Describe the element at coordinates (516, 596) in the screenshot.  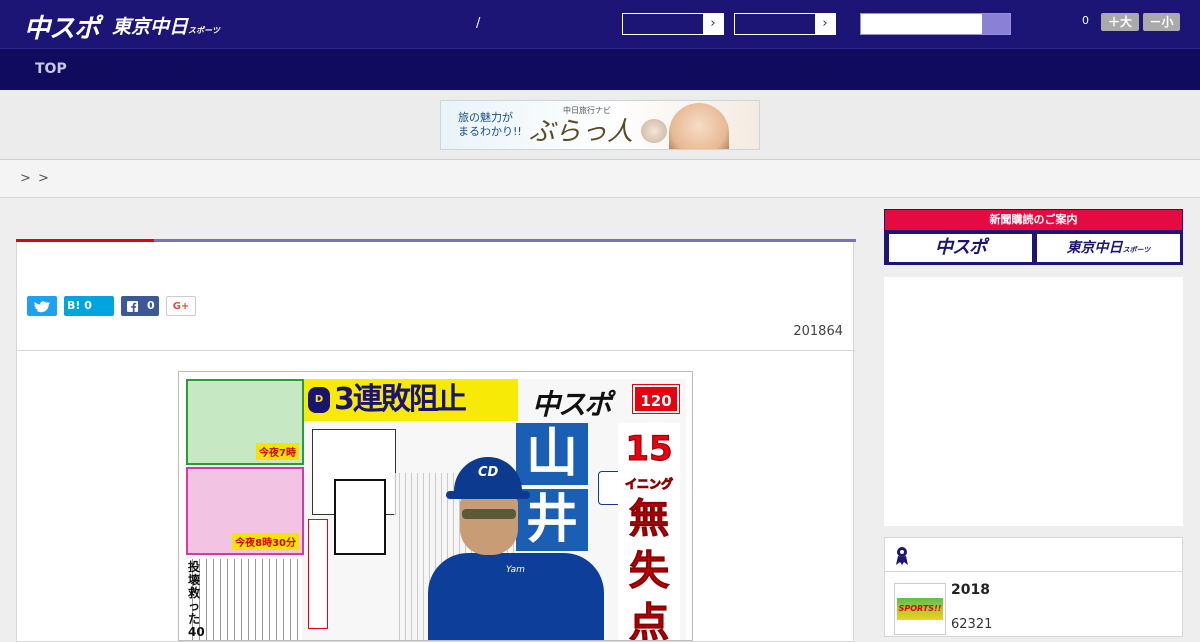
I see `player-uniform: Yam` at that location.